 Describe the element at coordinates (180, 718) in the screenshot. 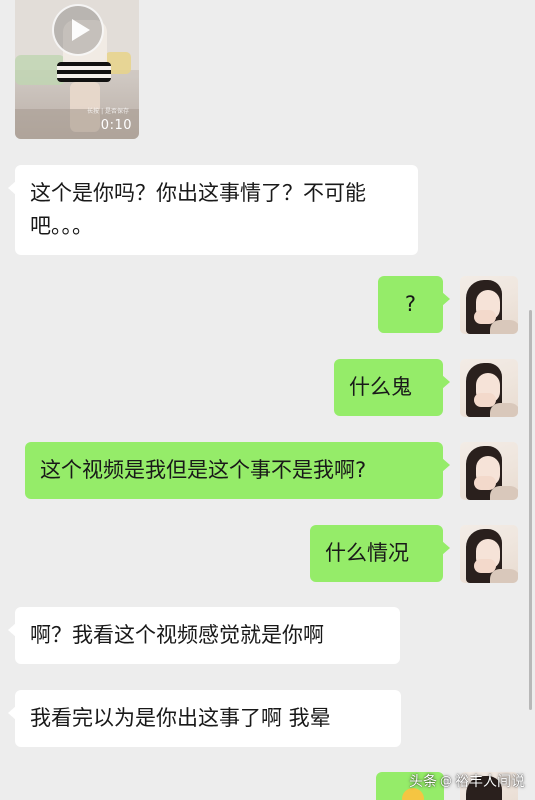

I see `message-text: 我看完以为是你出这事了啊 我晕` at that location.